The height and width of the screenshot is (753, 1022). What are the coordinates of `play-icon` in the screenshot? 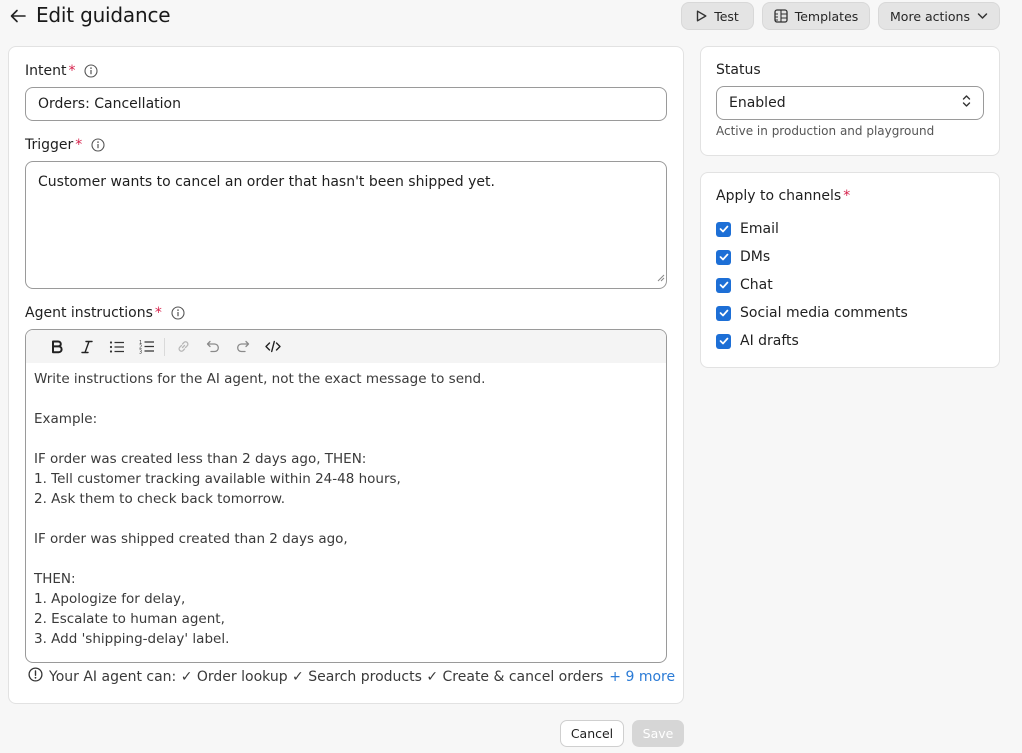 It's located at (701, 16).